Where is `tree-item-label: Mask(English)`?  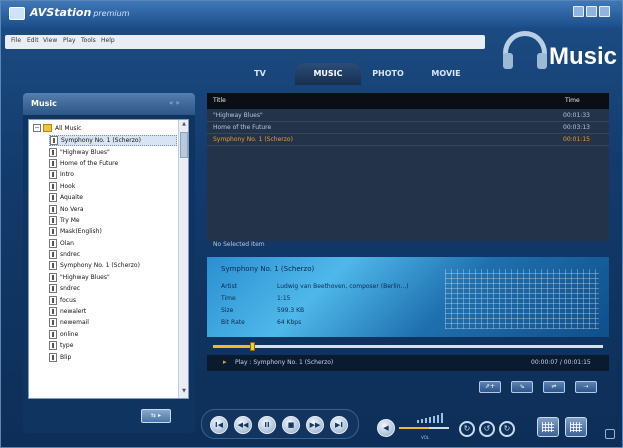
tree-item-label: Mask(English) is located at coordinates (81, 232).